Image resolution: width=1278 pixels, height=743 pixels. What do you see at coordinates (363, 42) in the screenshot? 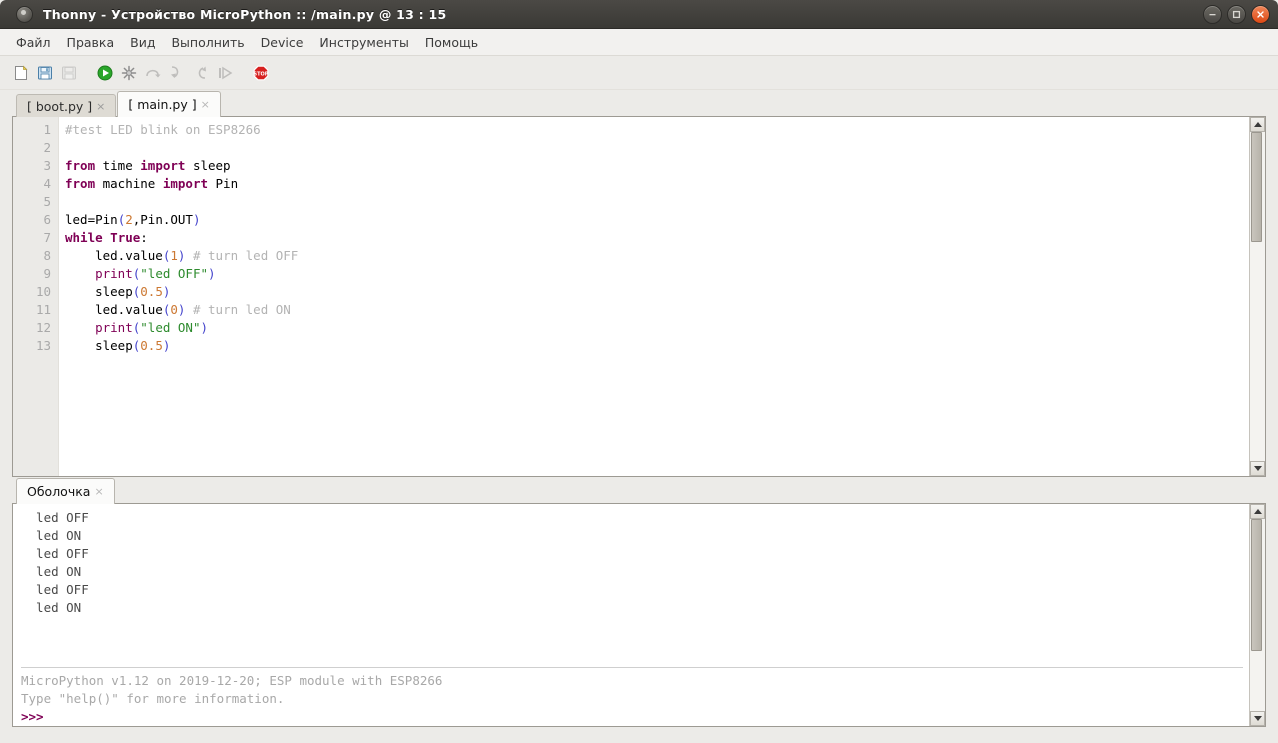
I see `menu-item-tools: Инструменты` at bounding box center [363, 42].